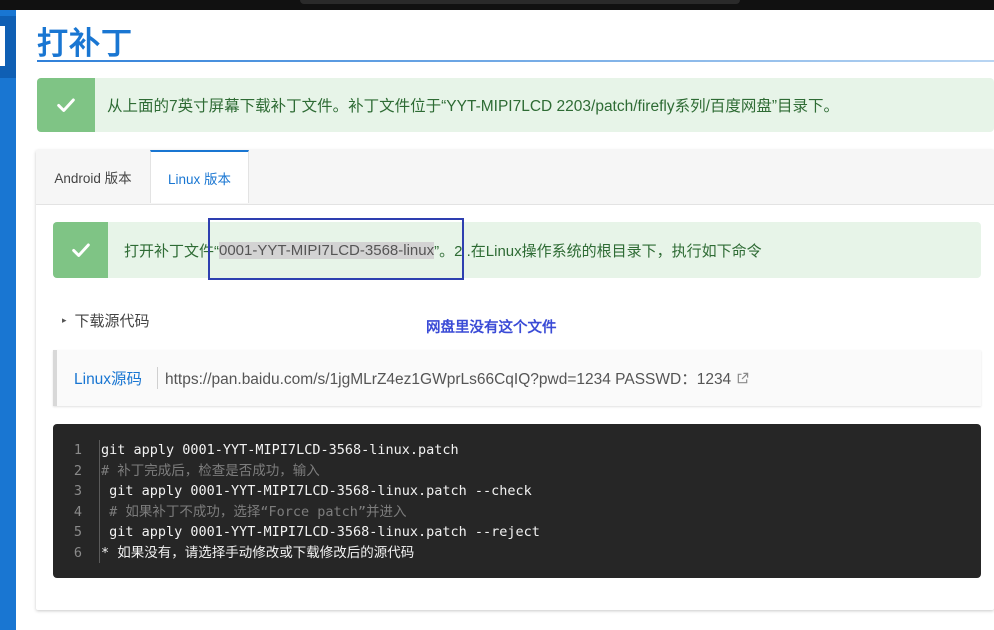  I want to click on tab-bar: Android 版本 Linux 版本, so click(515, 177).